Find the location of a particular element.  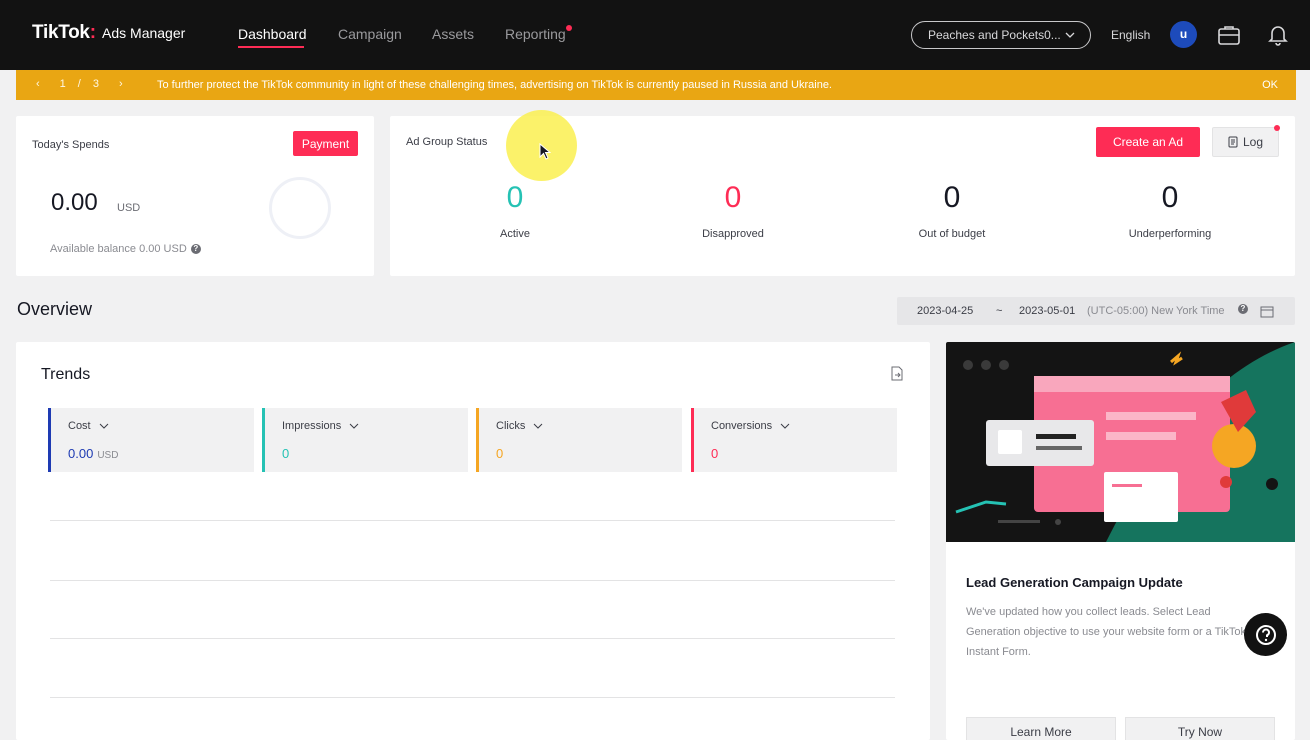

metric-cost-name: Cost is located at coordinates (88, 426).